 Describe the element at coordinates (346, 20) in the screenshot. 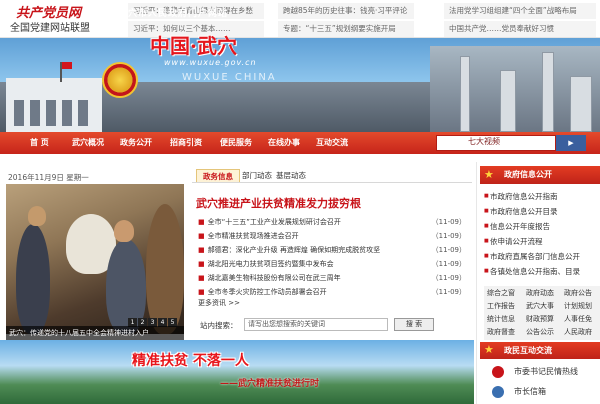

I see `top-news-column-2: 跨越85年的历史往事：钱亮·习平评论 专题：“十三五”规划纲要实施开局` at that location.